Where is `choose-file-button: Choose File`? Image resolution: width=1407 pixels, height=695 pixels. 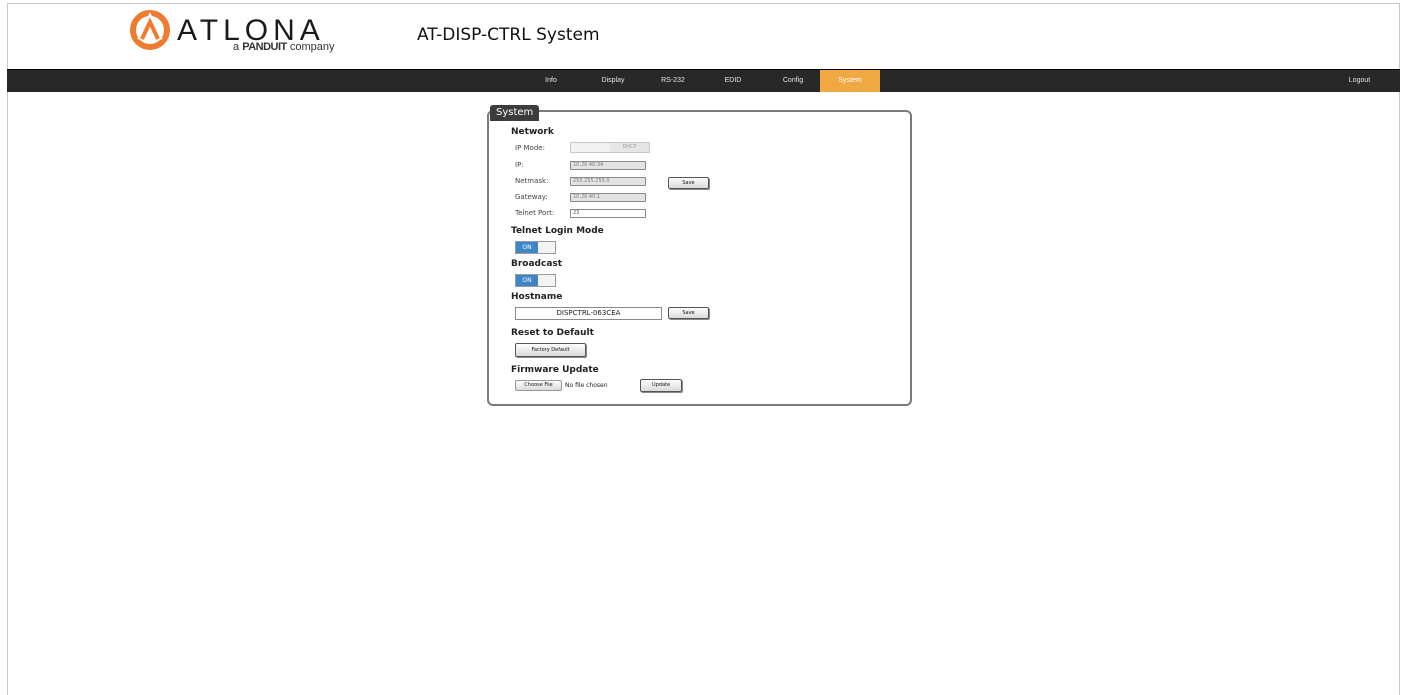 choose-file-button: Choose File is located at coordinates (538, 385).